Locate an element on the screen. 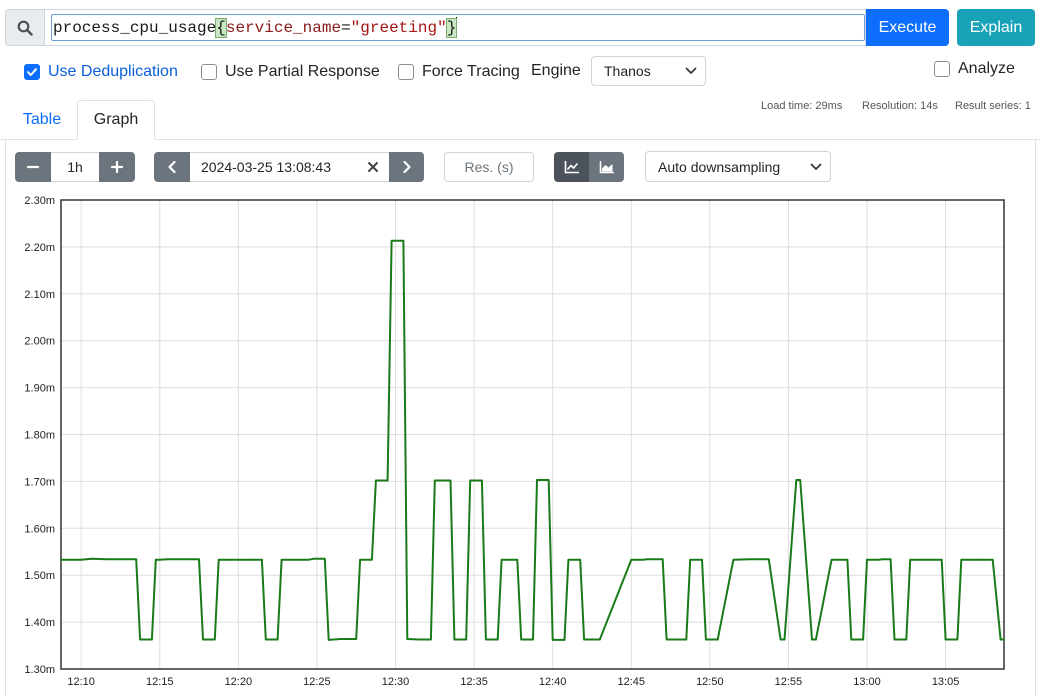  tab-graph: Graph is located at coordinates (116, 120).